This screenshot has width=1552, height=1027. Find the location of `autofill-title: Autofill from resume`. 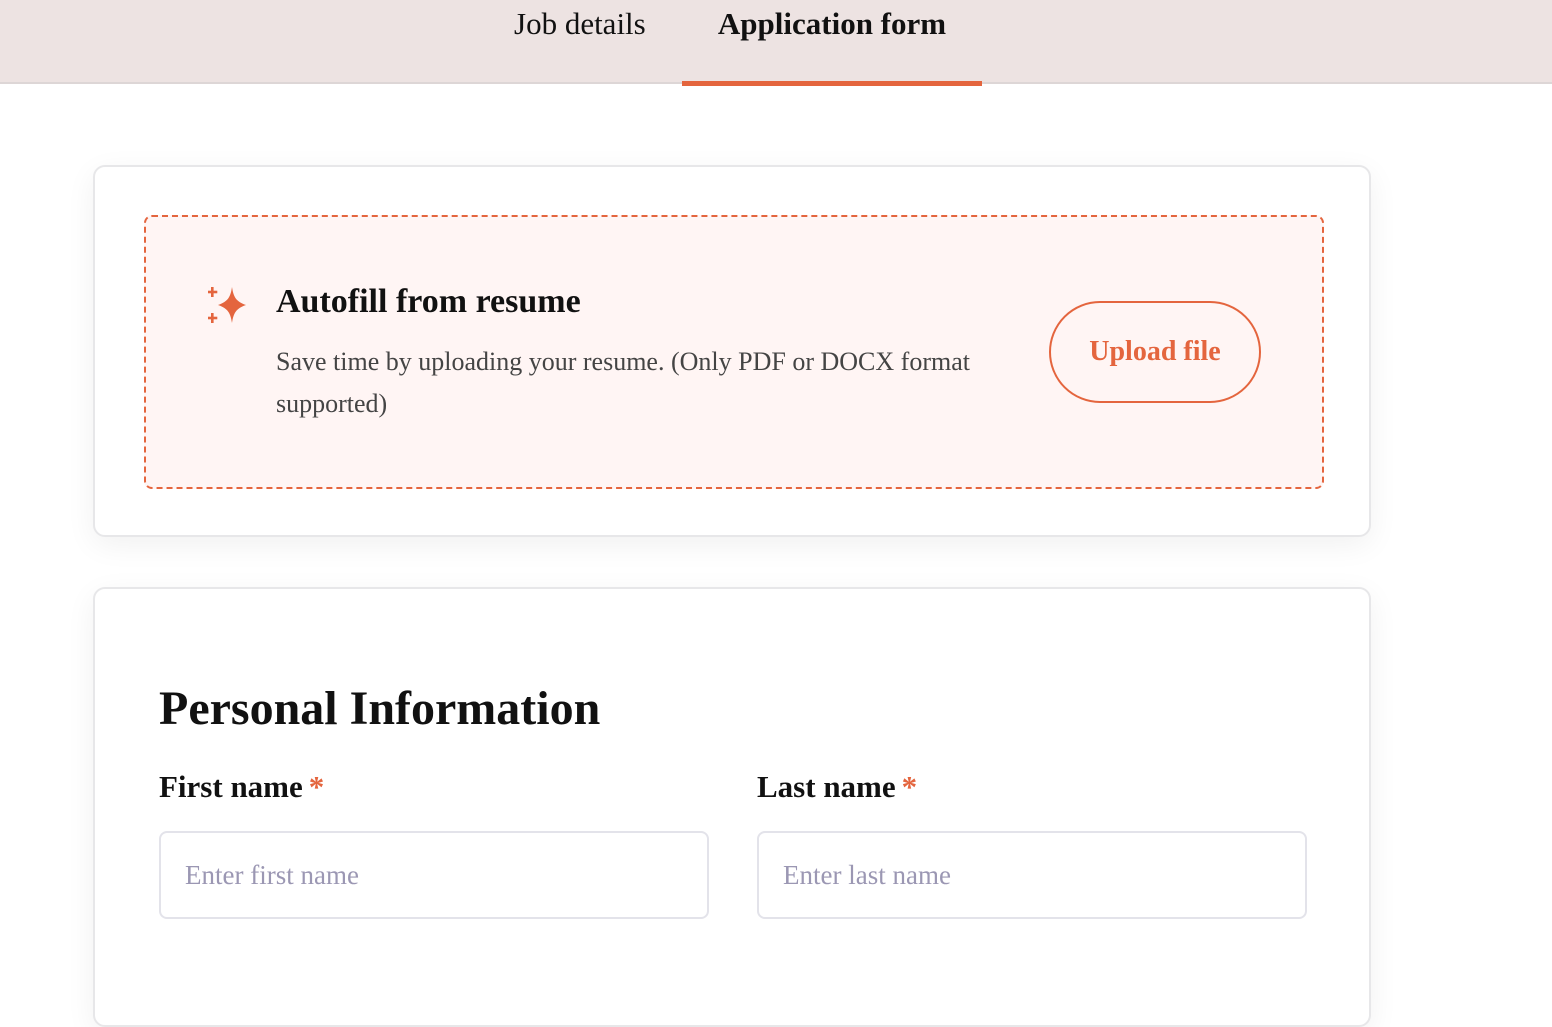

autofill-title: Autofill from resume is located at coordinates (428, 301).